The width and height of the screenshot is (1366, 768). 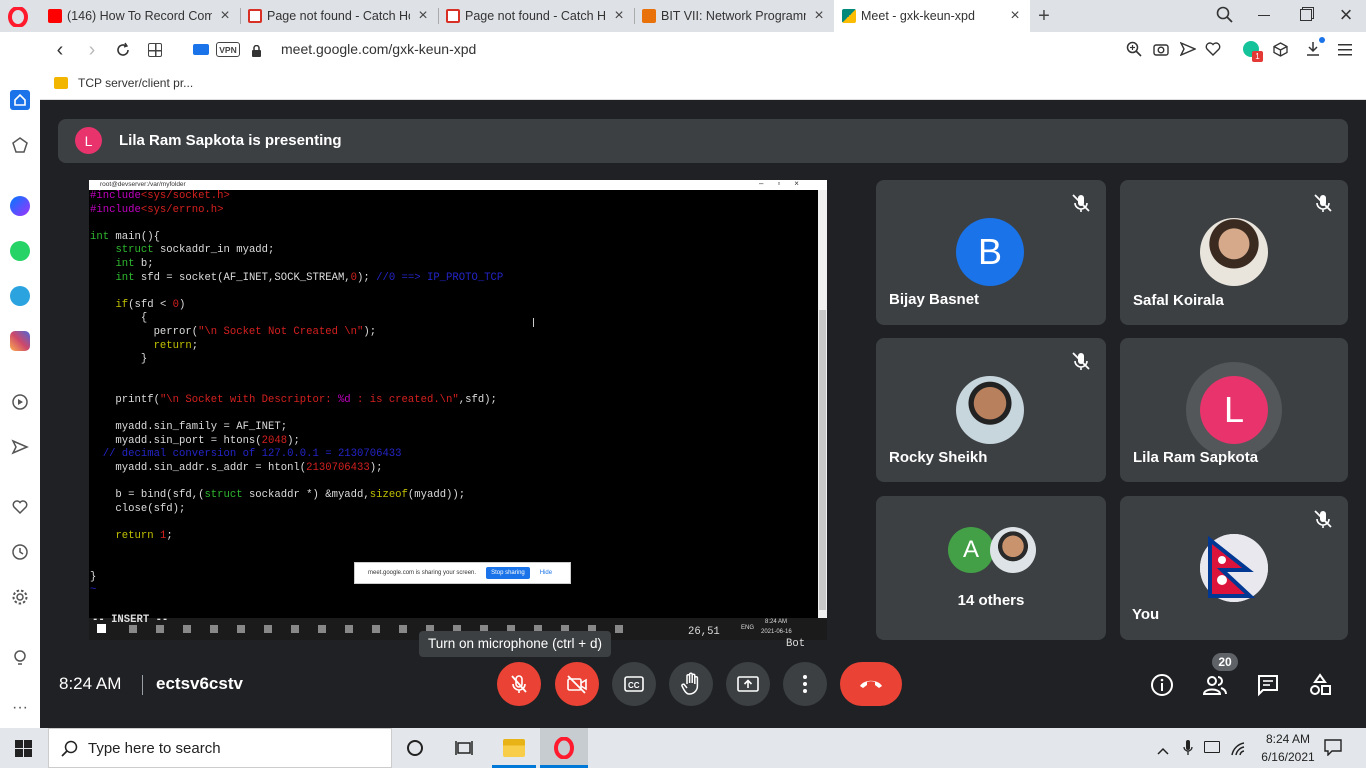 What do you see at coordinates (691, 684) in the screenshot?
I see `raise-hand-button` at bounding box center [691, 684].